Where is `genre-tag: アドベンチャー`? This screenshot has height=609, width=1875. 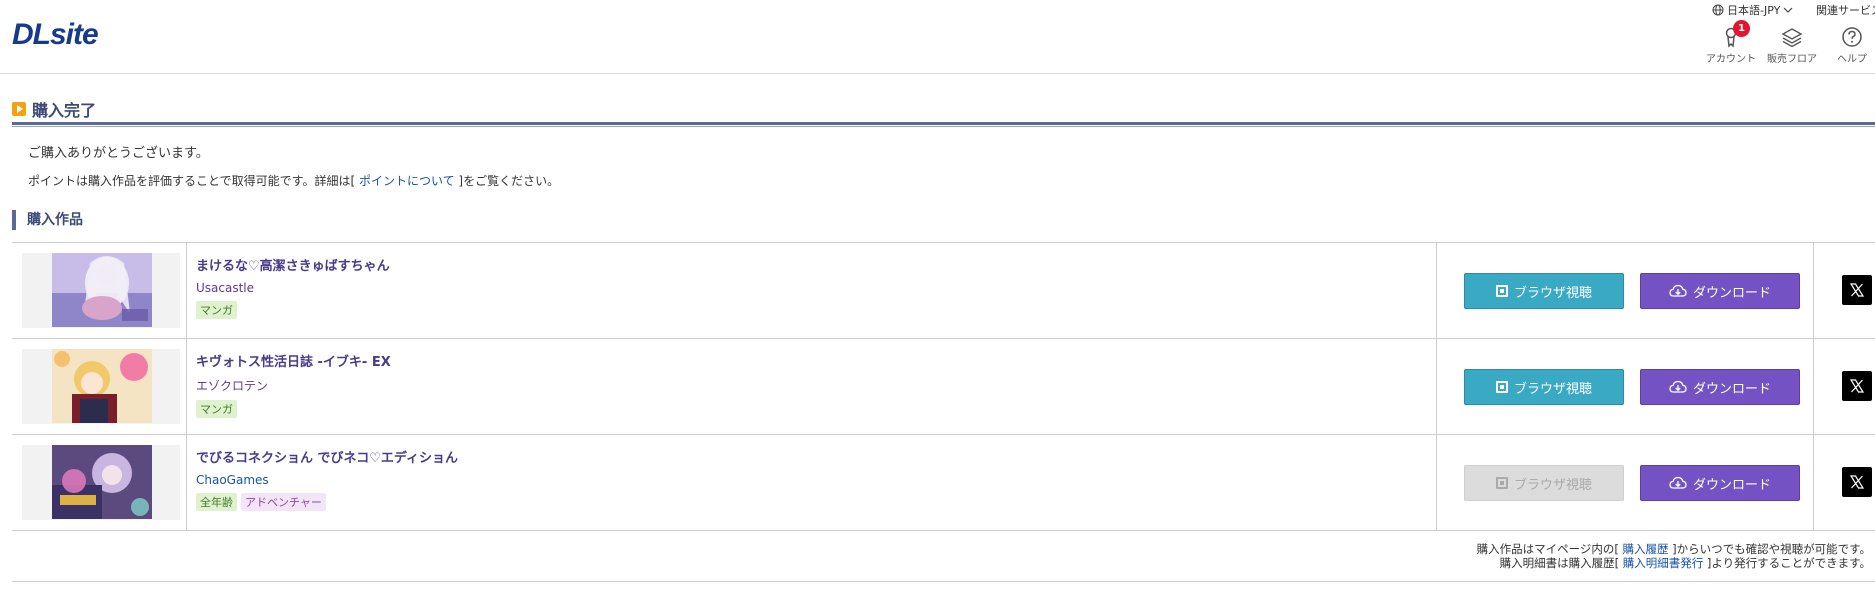
genre-tag: アドベンチャー is located at coordinates (283, 502).